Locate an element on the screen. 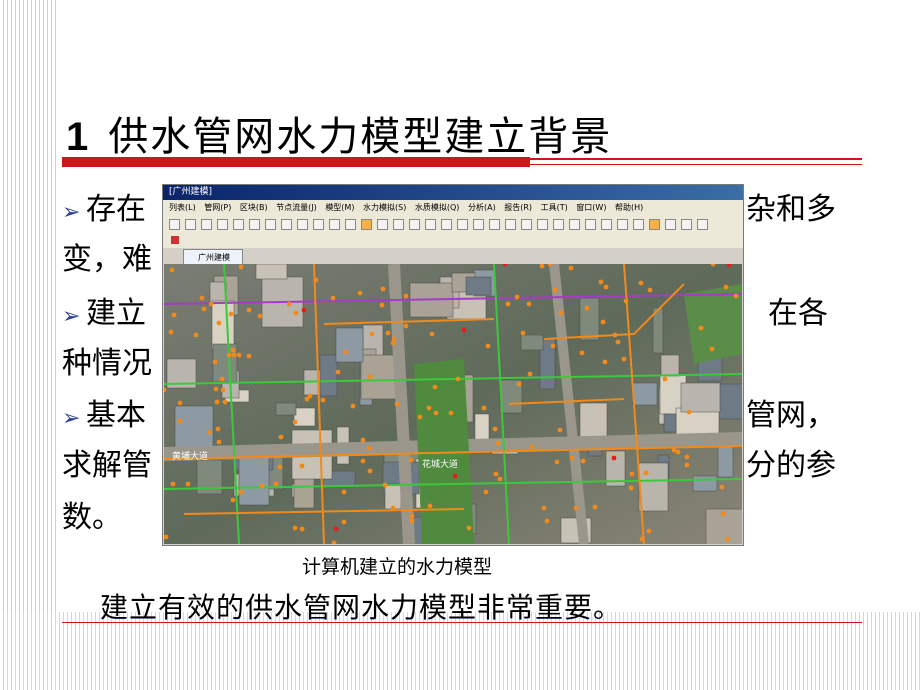 This screenshot has height=690, width=920. bullet-3: ➢ 基本 is located at coordinates (104, 417).